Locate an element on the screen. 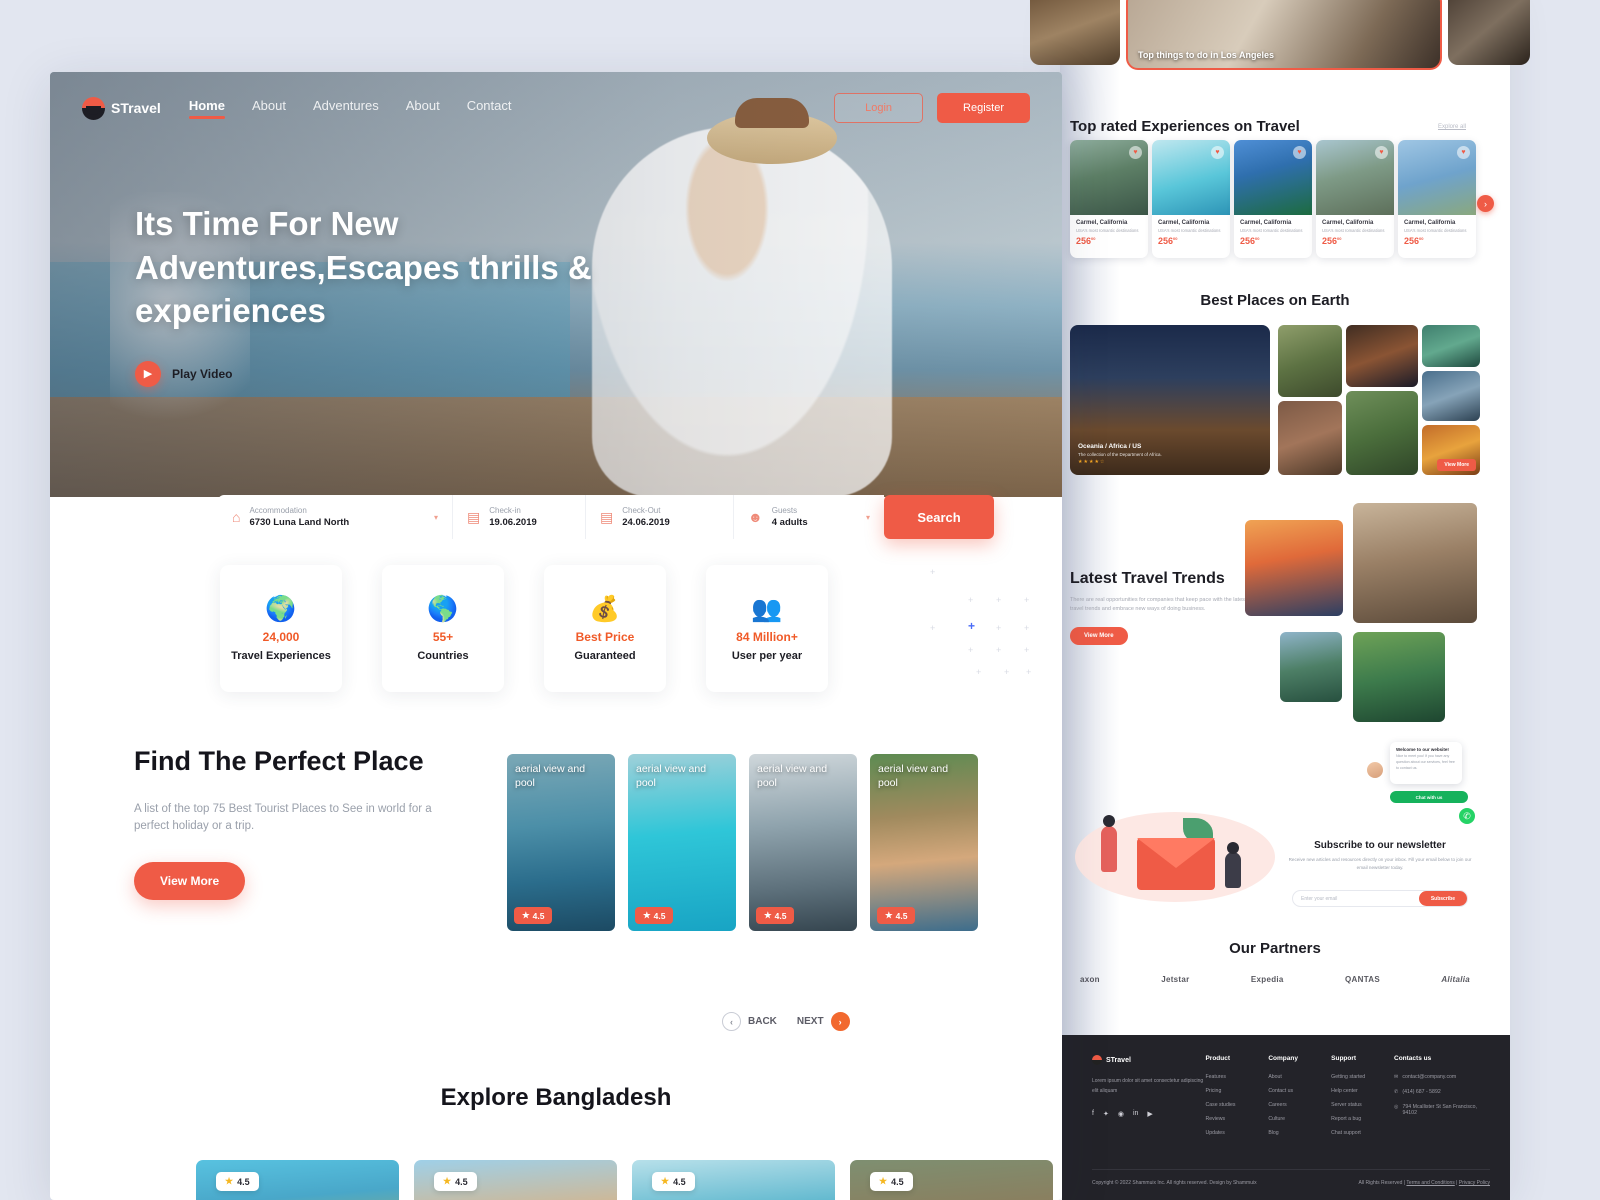 This screenshot has height=1200, width=1600. twitter-icon: ✦ is located at coordinates (1106, 1114).